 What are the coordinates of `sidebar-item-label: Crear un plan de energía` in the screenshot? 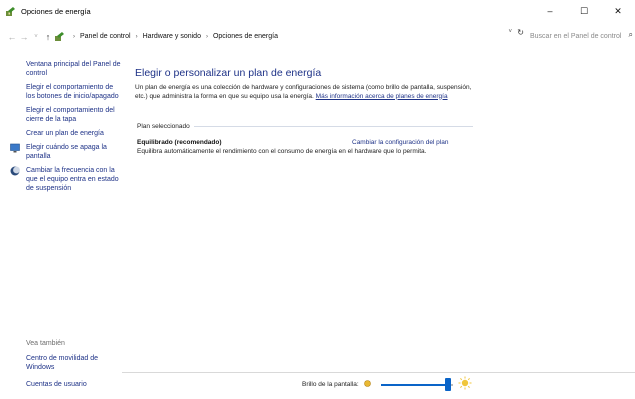 It's located at (65, 133).